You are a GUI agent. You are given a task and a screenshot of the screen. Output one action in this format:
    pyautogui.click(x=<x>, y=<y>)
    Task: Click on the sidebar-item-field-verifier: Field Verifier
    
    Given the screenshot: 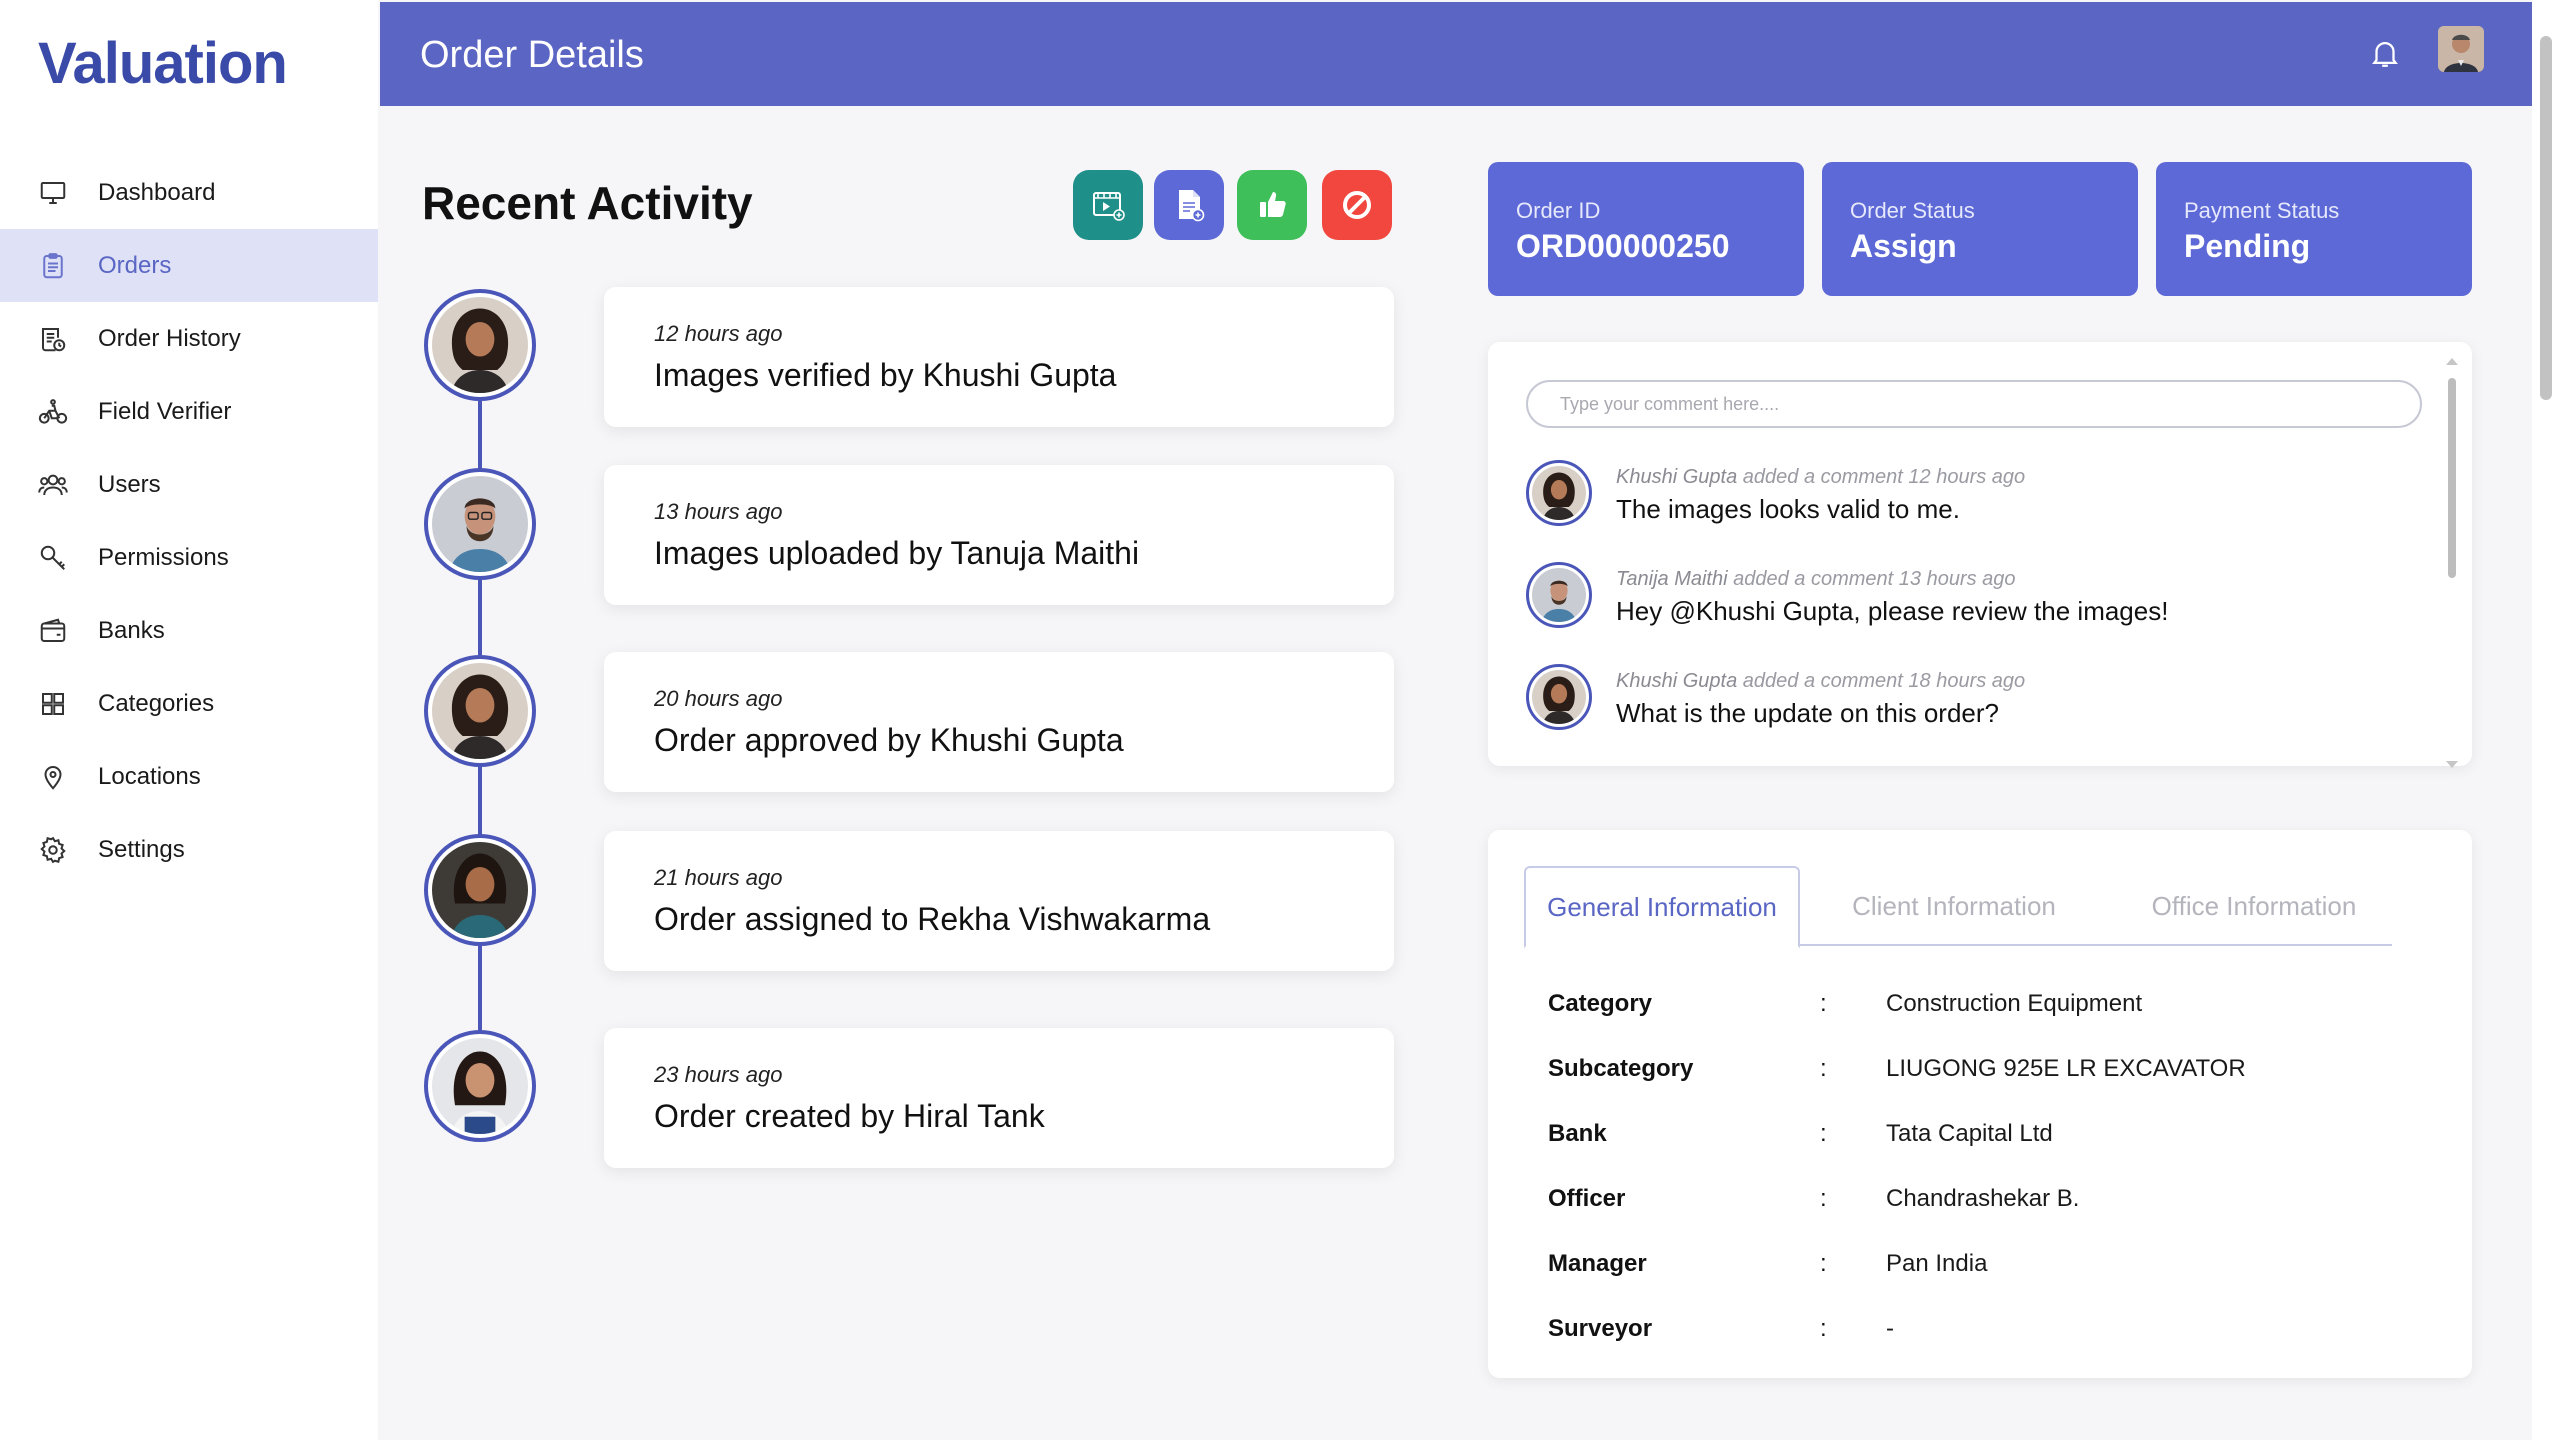 What is the action you would take?
    pyautogui.click(x=189, y=411)
    